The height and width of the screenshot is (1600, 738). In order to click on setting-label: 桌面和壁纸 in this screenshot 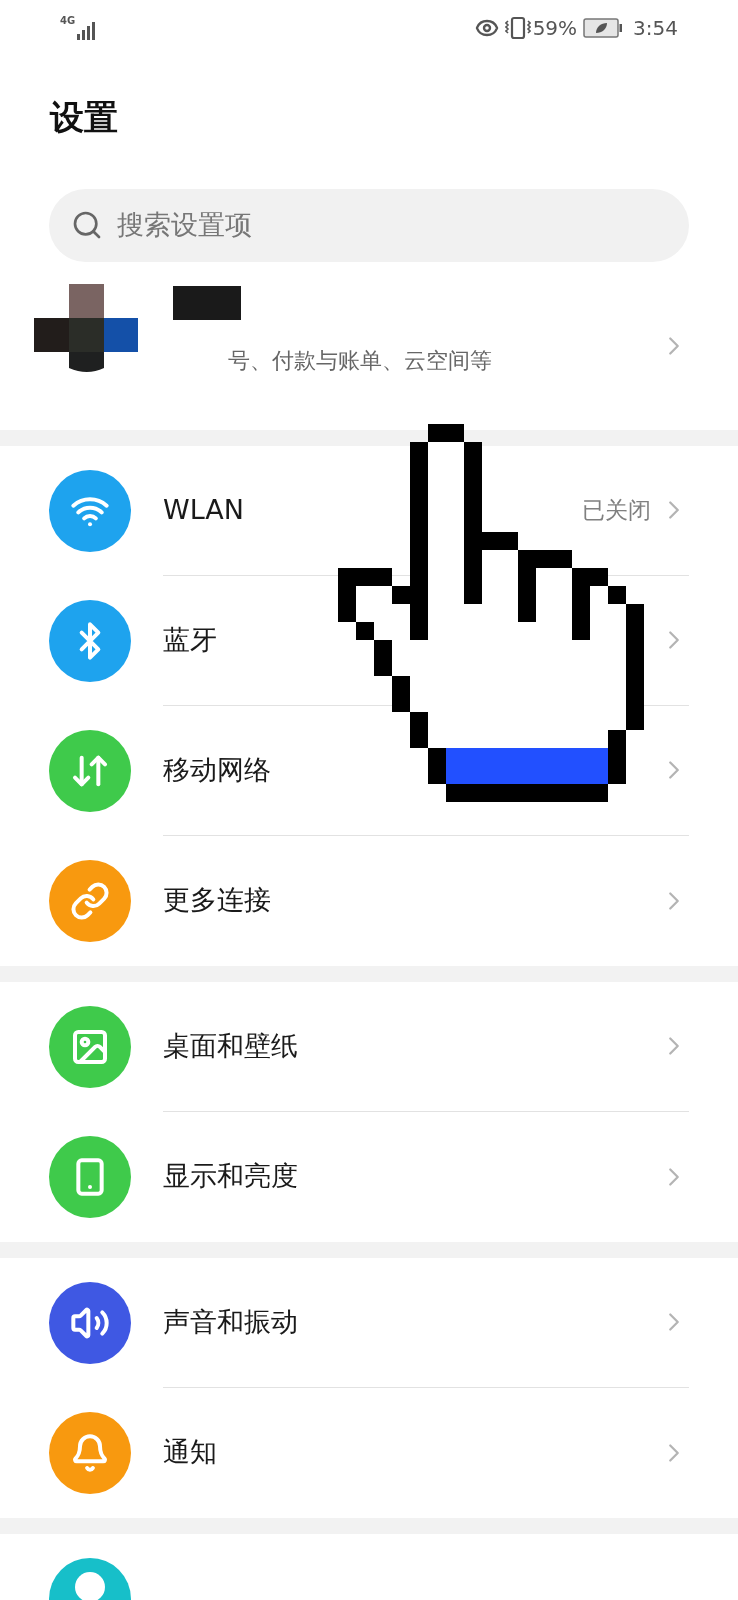, I will do `click(230, 1046)`.